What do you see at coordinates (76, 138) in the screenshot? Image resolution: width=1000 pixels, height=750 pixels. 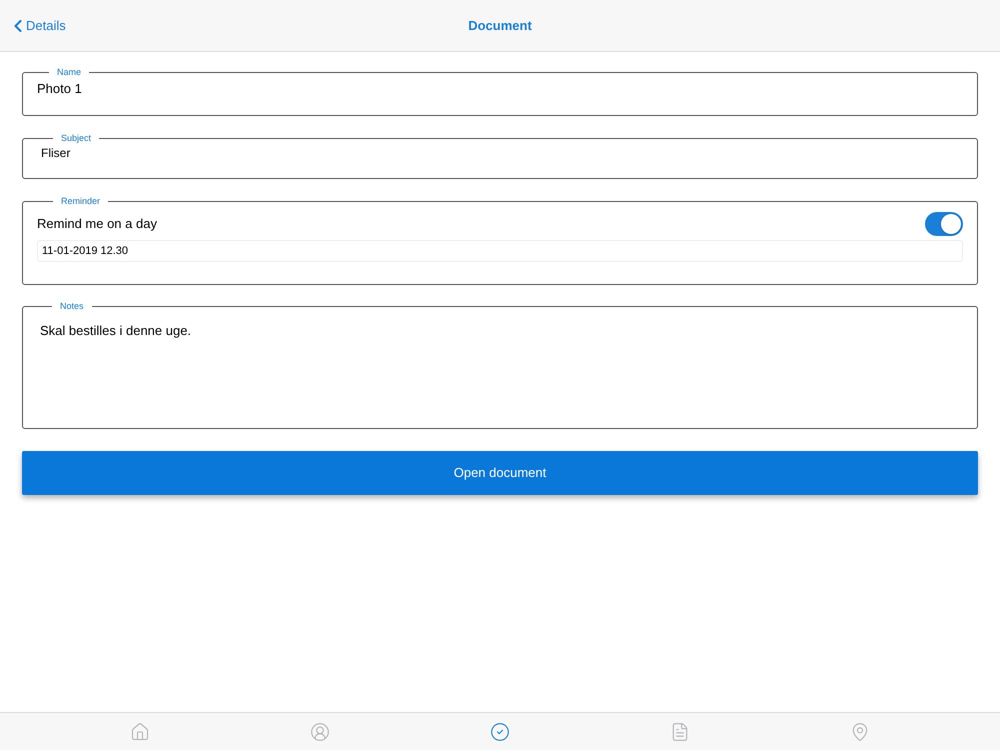 I see `field-label: Subject` at bounding box center [76, 138].